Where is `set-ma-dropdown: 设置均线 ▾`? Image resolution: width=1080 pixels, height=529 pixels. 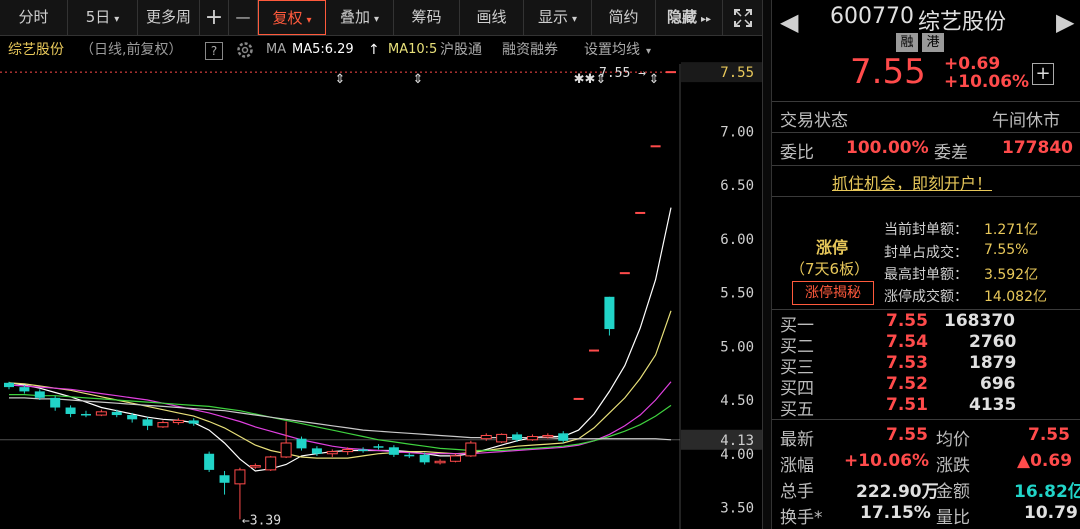
set-ma-dropdown: 设置均线 ▾ is located at coordinates (617, 51).